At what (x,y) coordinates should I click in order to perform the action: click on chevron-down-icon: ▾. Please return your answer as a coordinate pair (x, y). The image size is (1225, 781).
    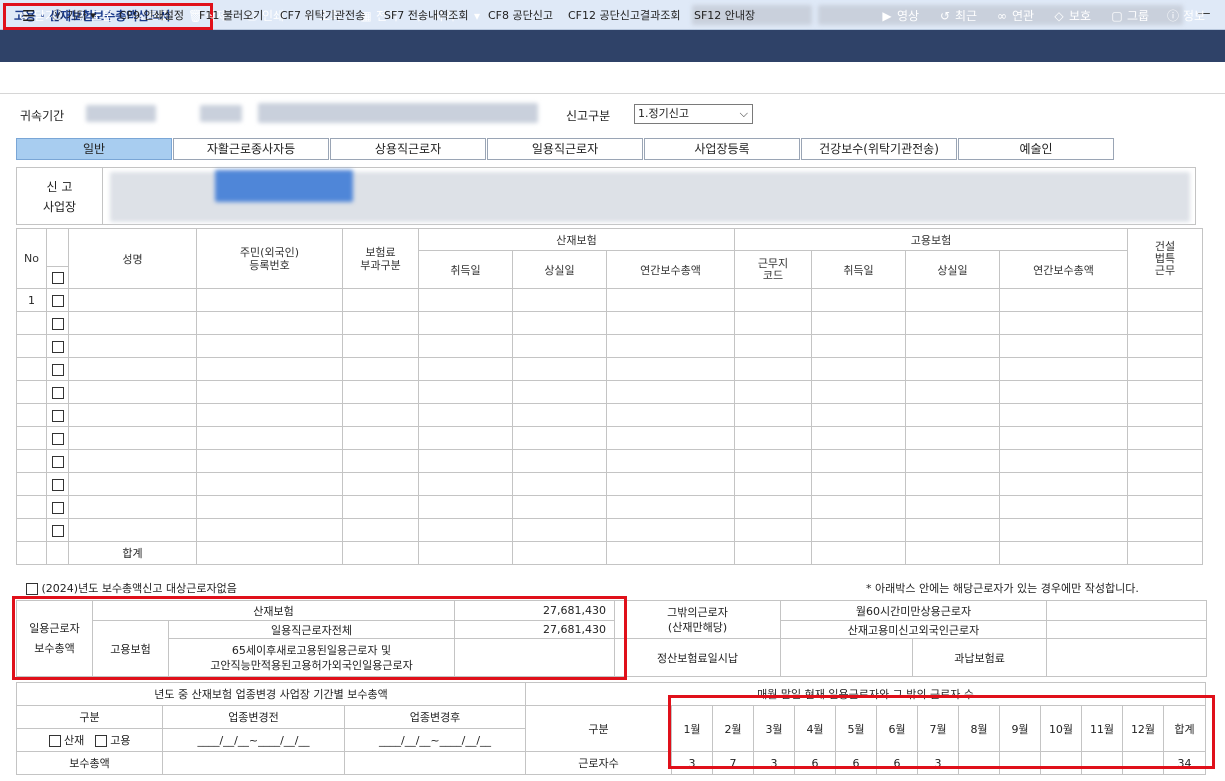
    Looking at the image, I should click on (91, 15).